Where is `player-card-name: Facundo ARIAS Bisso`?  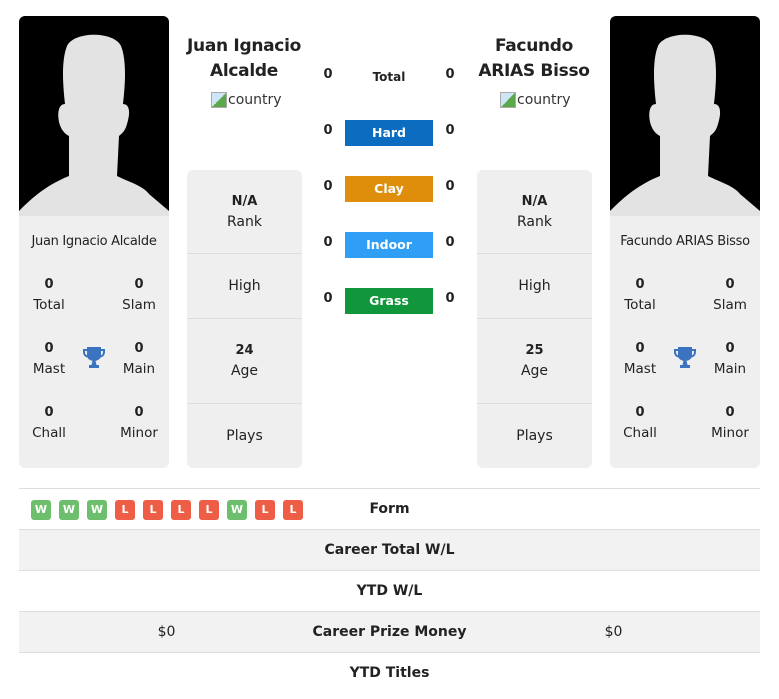 player-card-name: Facundo ARIAS Bisso is located at coordinates (685, 241).